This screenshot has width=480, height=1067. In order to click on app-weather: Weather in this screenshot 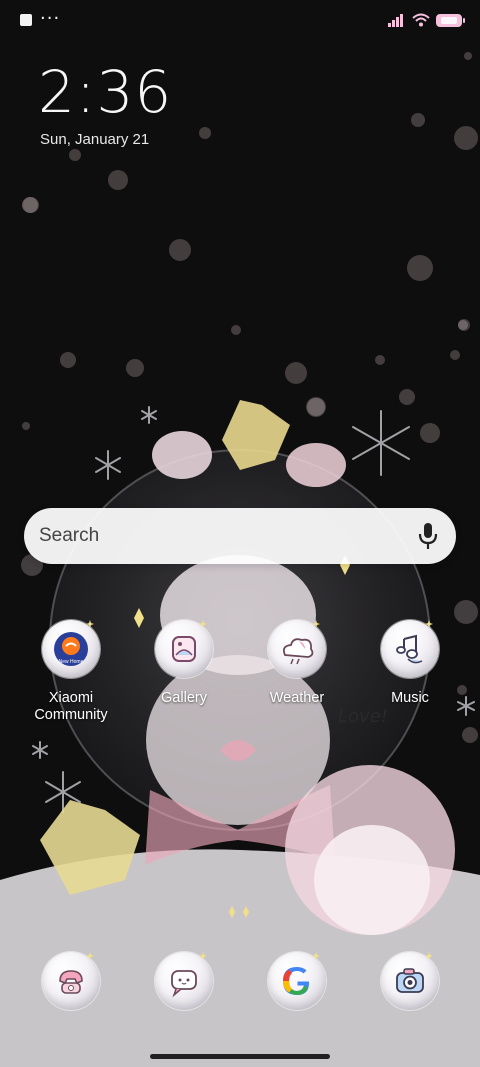, I will do `click(297, 663)`.